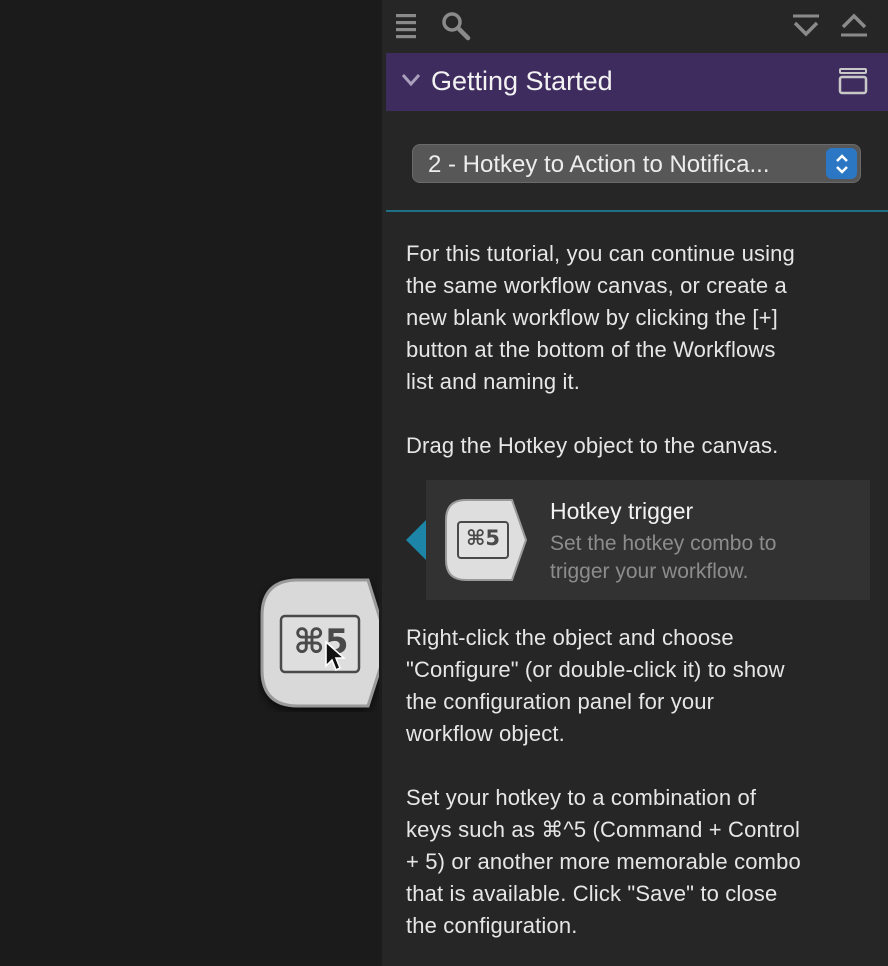 Image resolution: width=888 pixels, height=966 pixels. Describe the element at coordinates (581, 797) in the screenshot. I see `text-line: Set your hotkey to a combination of` at that location.